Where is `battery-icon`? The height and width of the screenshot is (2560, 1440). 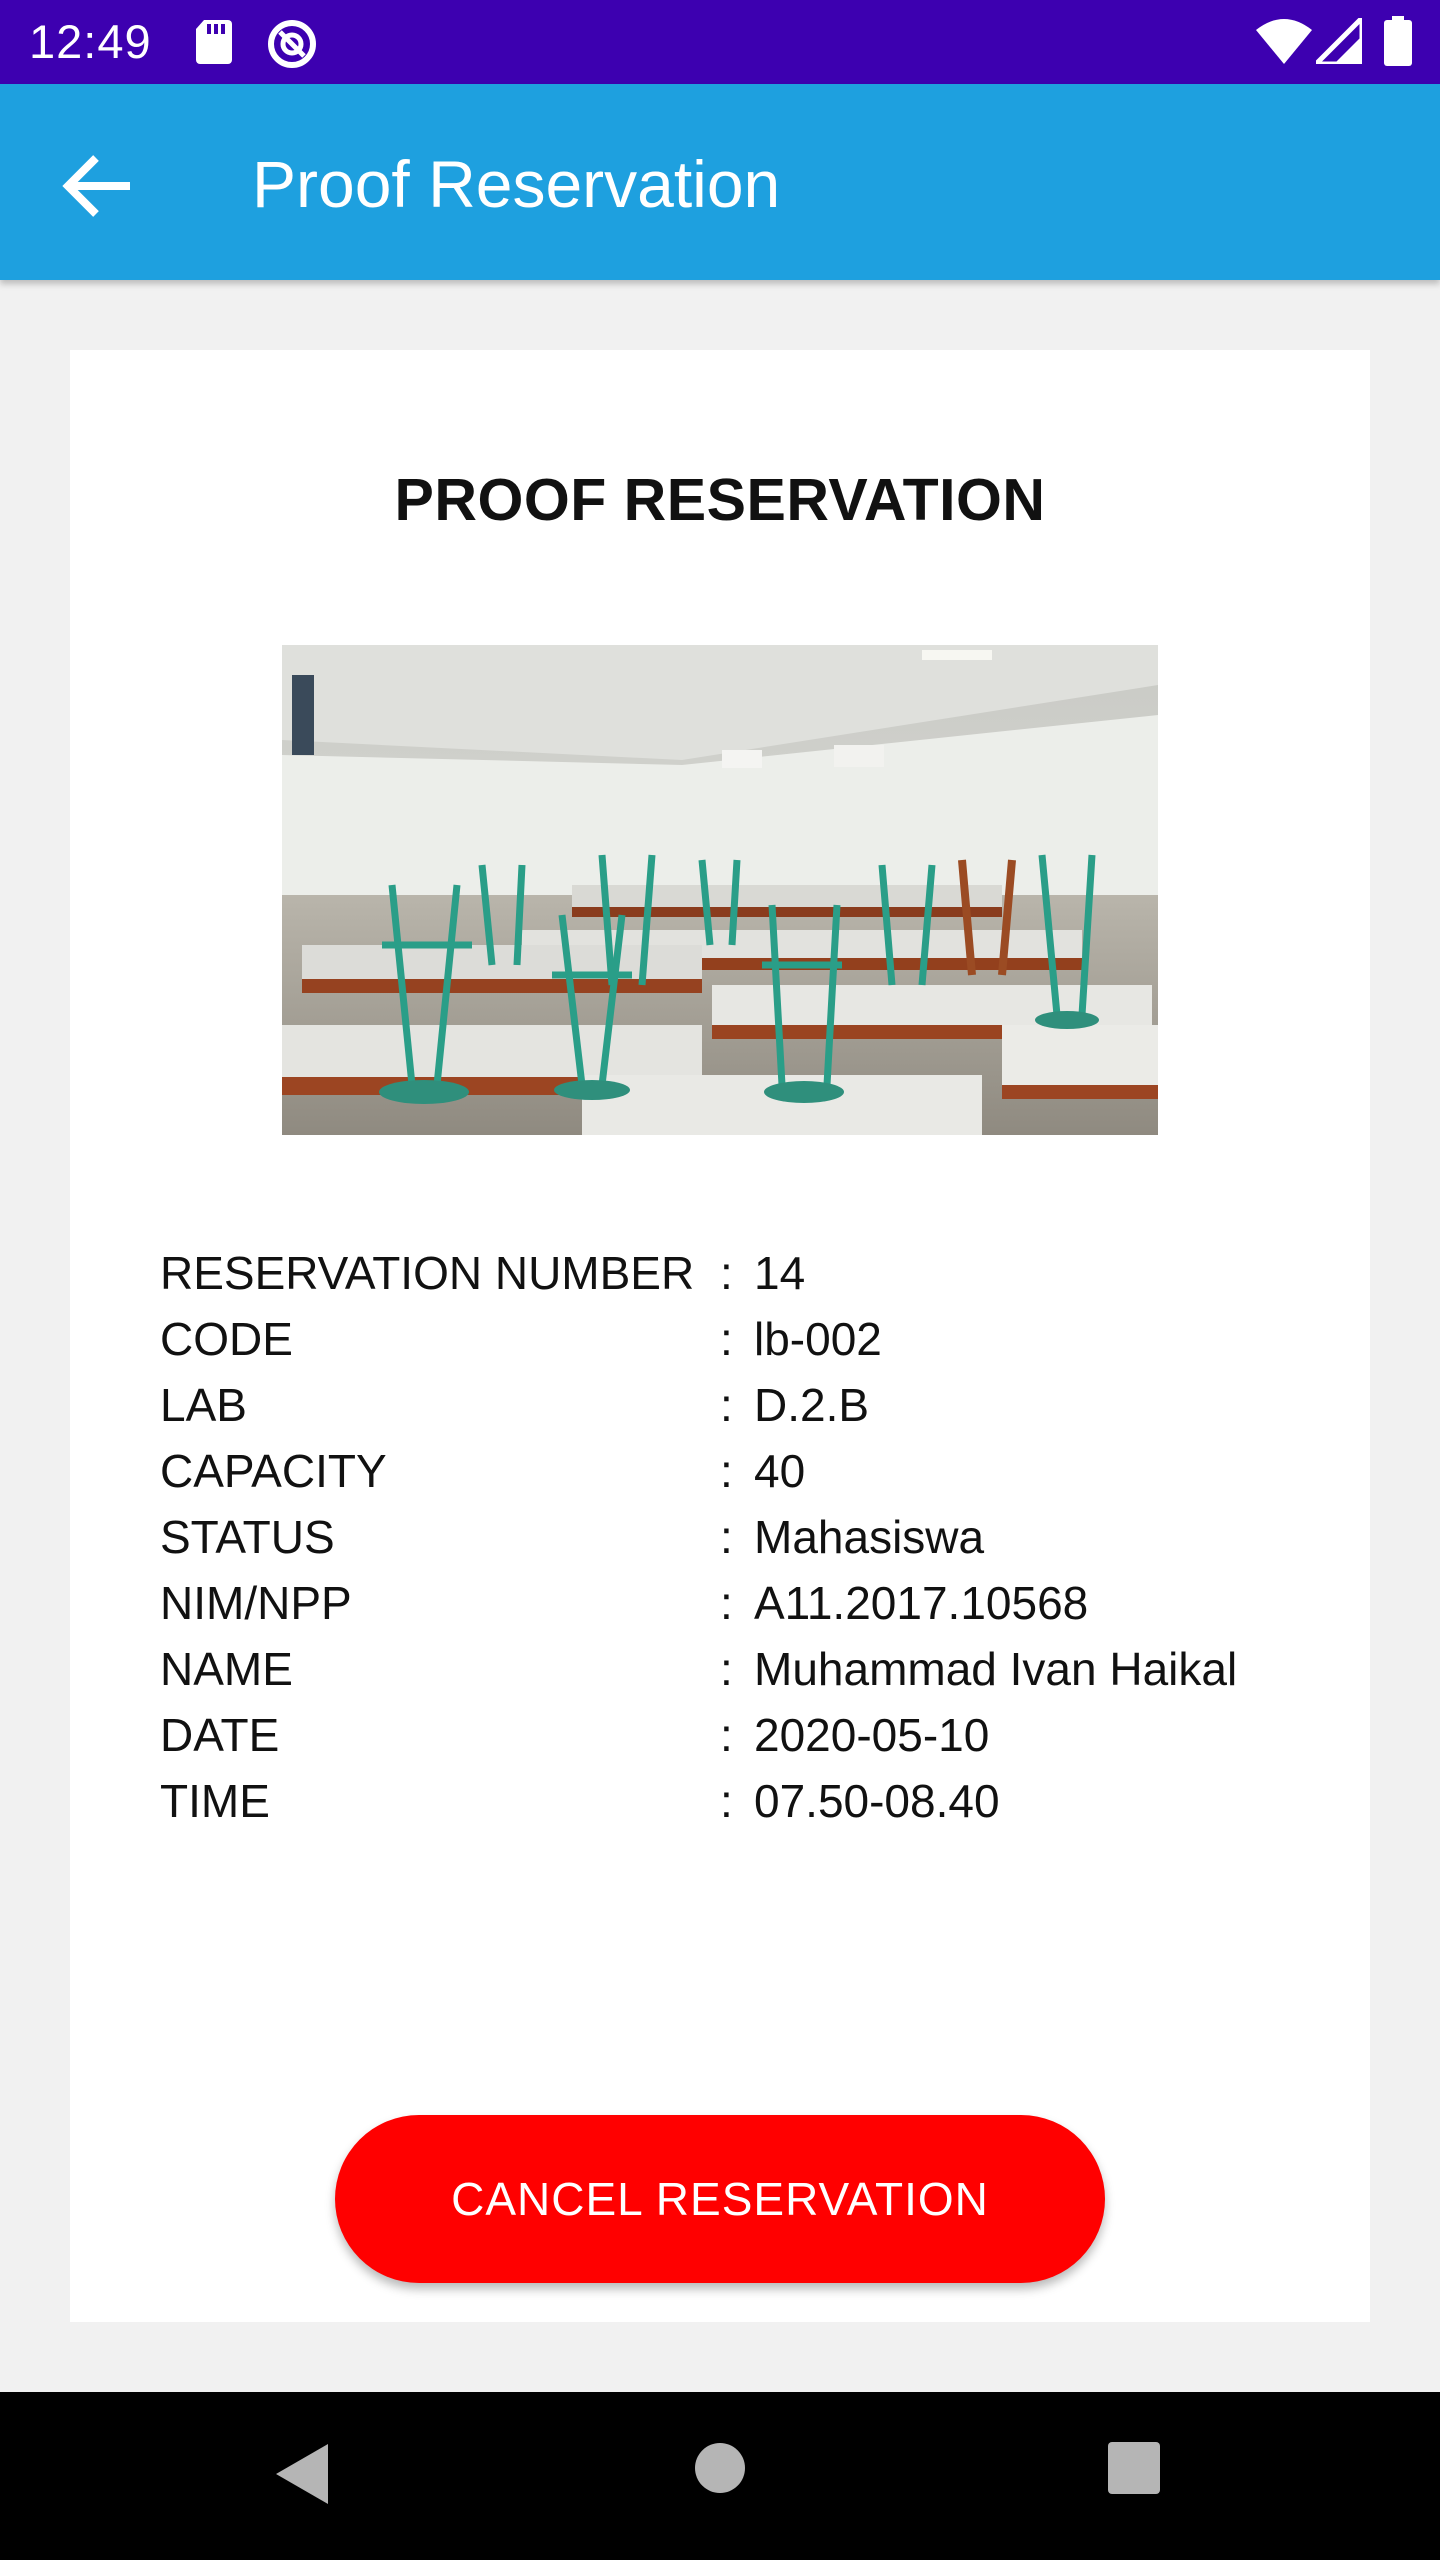
battery-icon is located at coordinates (1398, 41).